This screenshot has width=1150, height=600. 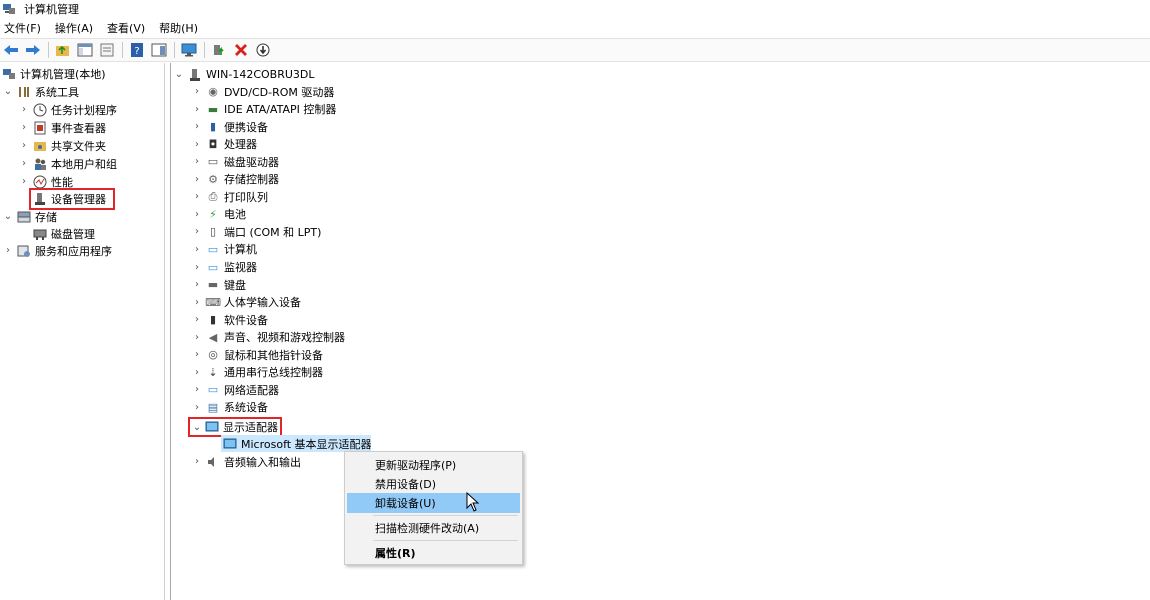 What do you see at coordinates (84, 110) in the screenshot?
I see `tree-label: 任务计划程序` at bounding box center [84, 110].